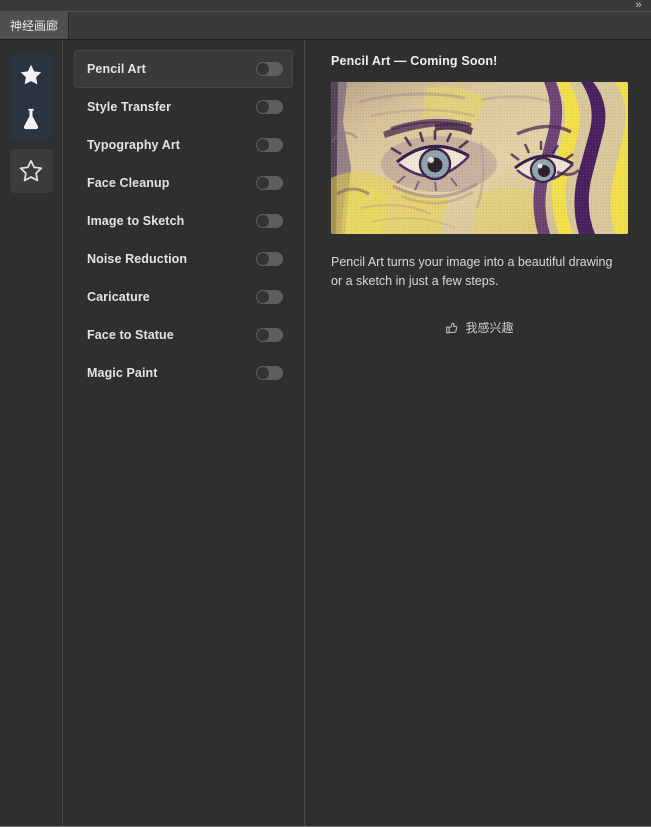  I want to click on list-item-label: Pencil Art, so click(116, 69).